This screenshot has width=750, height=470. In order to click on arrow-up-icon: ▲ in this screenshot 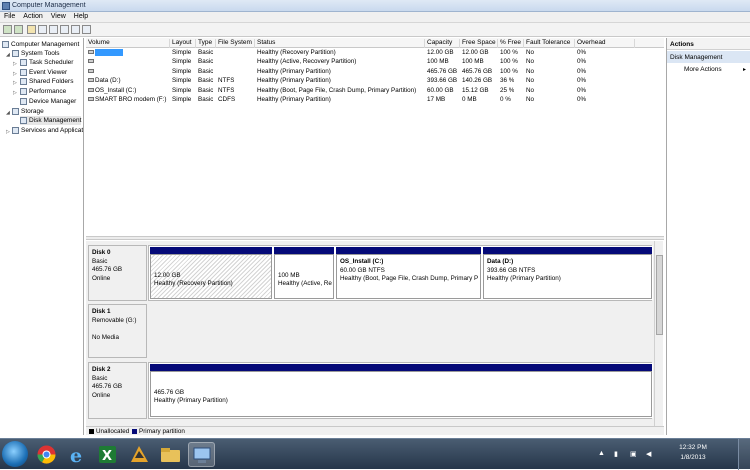, I will do `click(601, 453)`.